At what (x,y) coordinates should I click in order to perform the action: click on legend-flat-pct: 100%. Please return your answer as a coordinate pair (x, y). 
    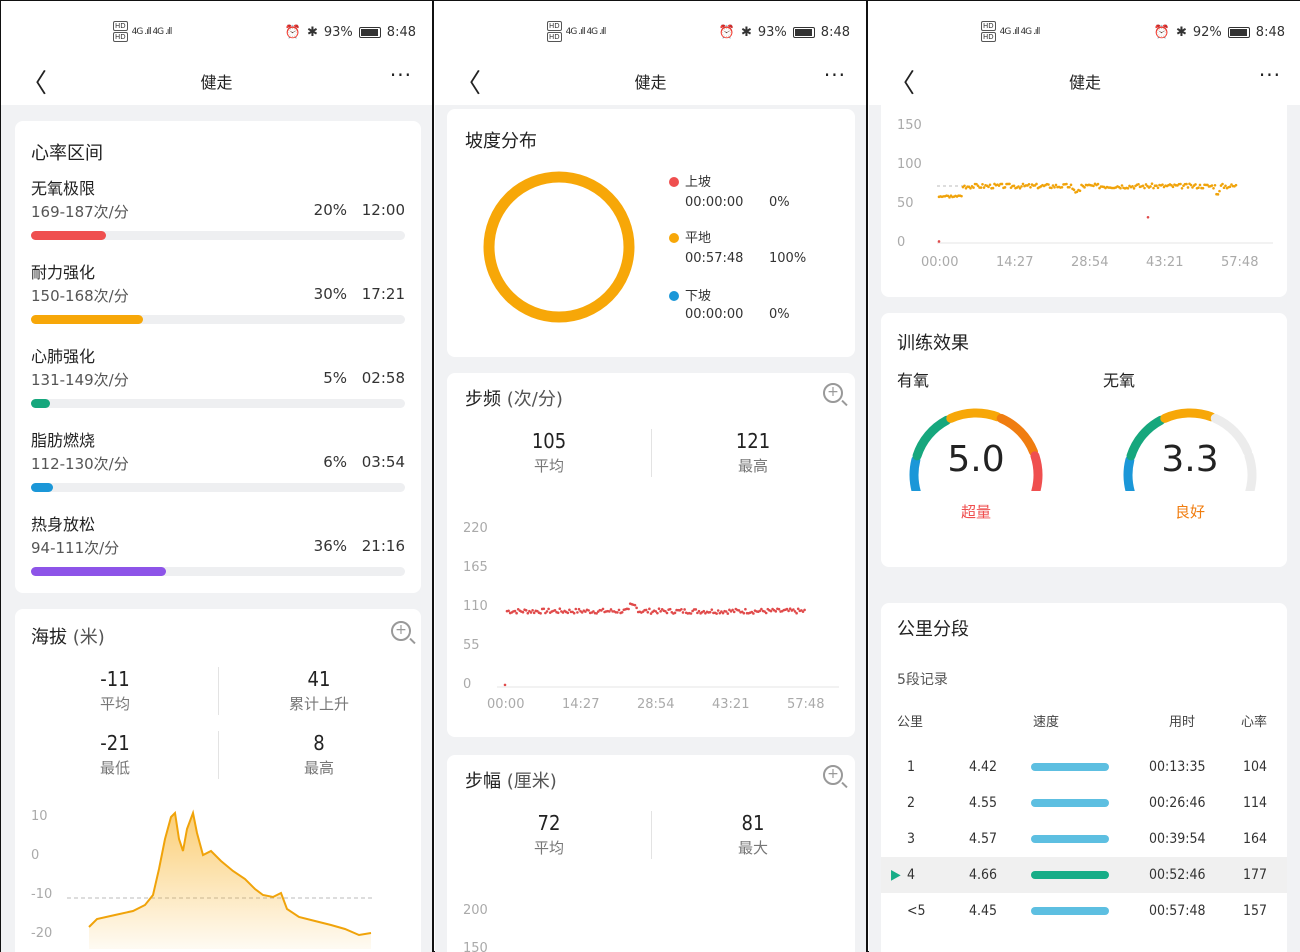
    Looking at the image, I should click on (788, 258).